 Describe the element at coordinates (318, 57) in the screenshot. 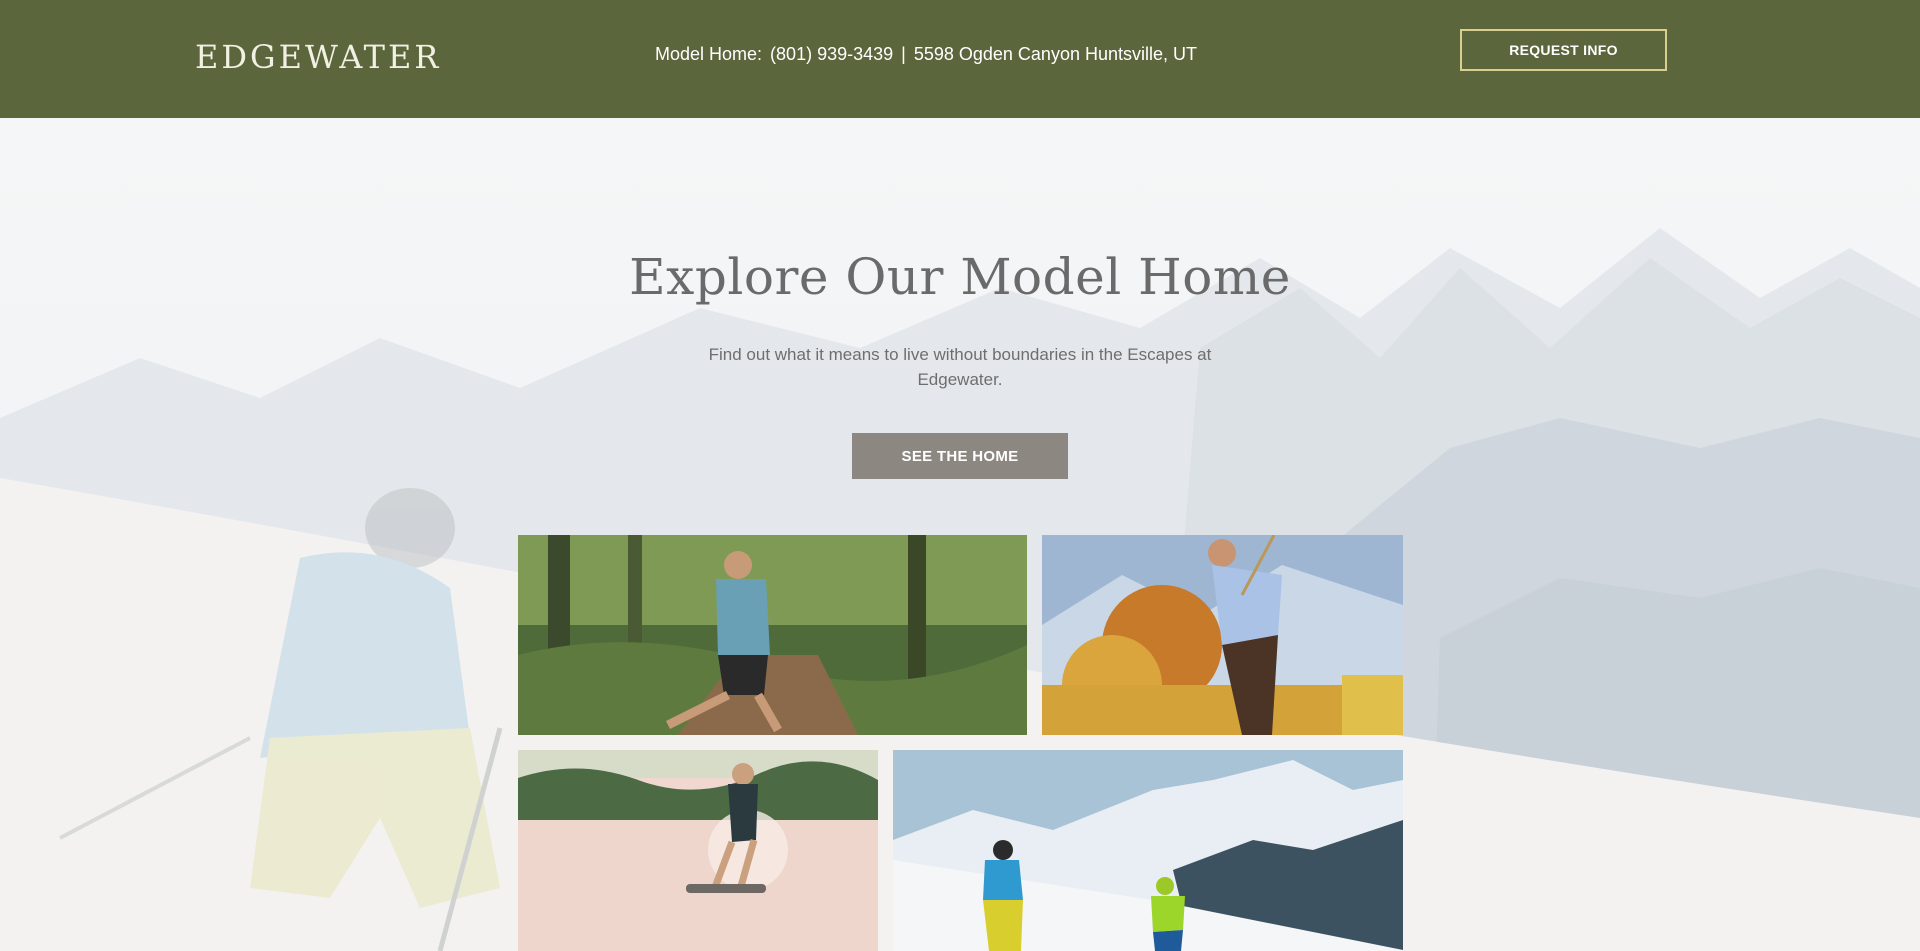

I see `logo: EDGEWATER` at that location.